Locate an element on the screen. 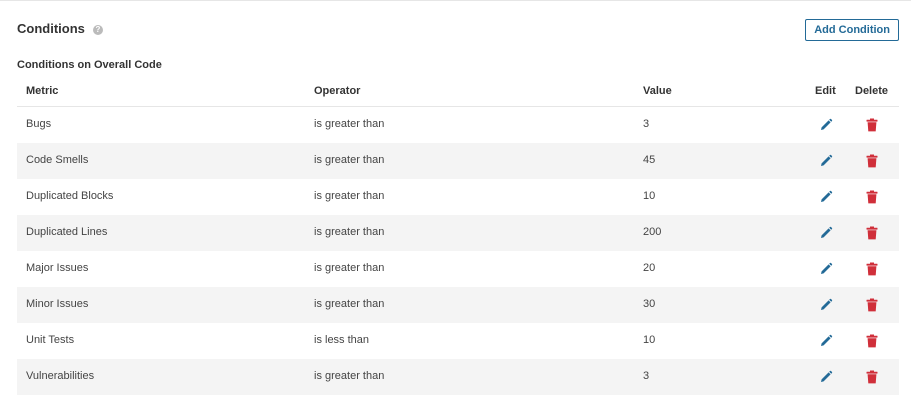 The height and width of the screenshot is (420, 911). table-row: Vulnerabilities is greater than 3 is located at coordinates (458, 377).